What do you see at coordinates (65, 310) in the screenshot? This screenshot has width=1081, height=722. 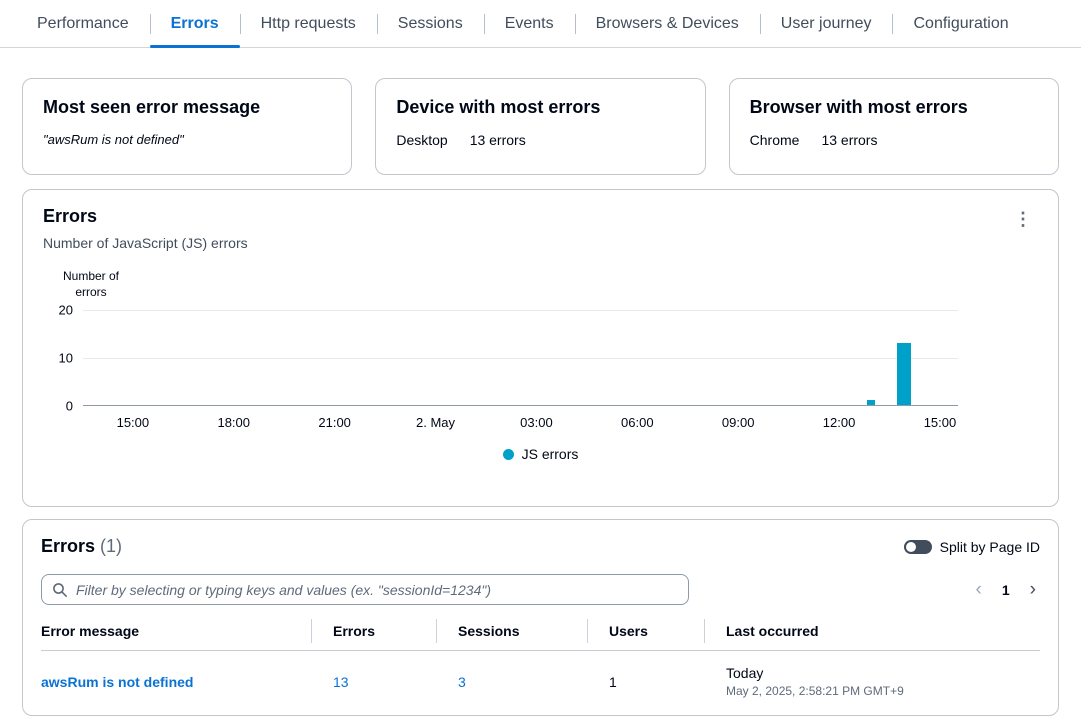 I see `y-axis-tick-label: 20` at bounding box center [65, 310].